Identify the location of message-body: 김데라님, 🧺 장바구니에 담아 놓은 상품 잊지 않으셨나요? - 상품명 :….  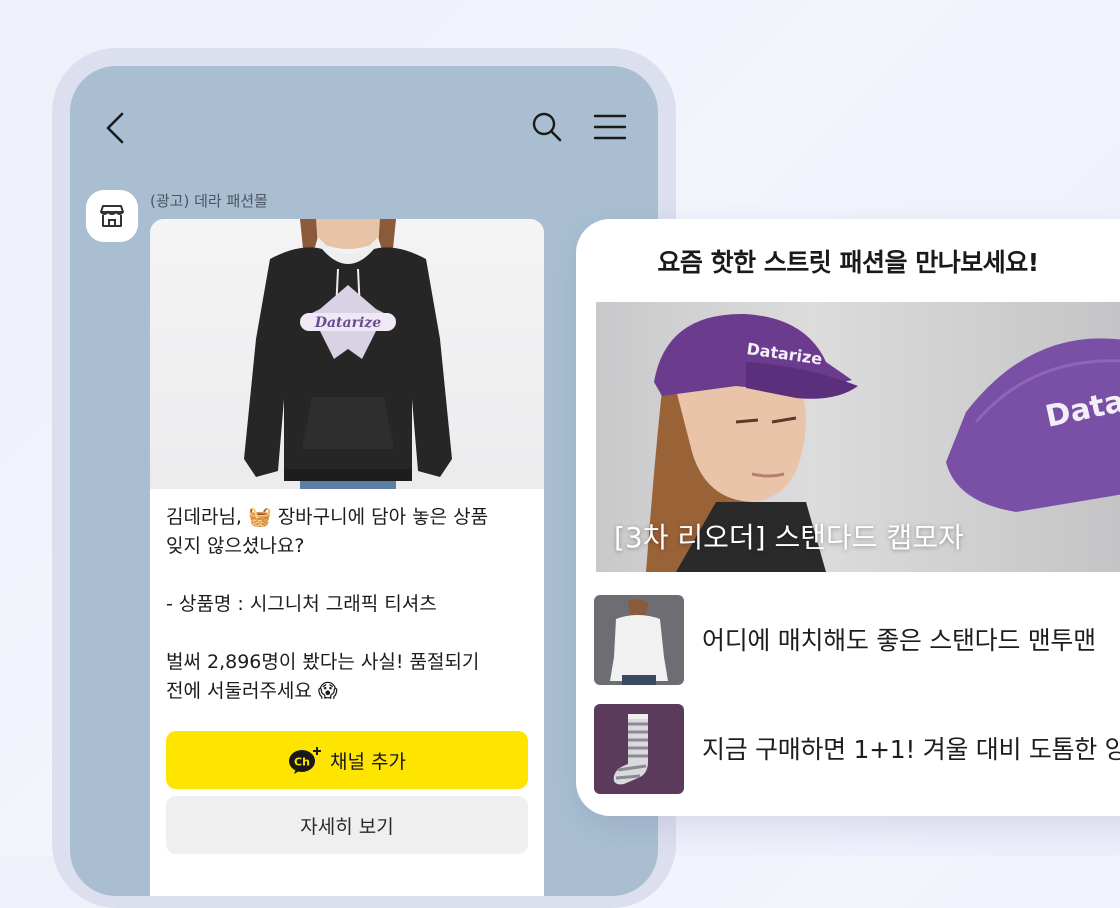
(347, 604).